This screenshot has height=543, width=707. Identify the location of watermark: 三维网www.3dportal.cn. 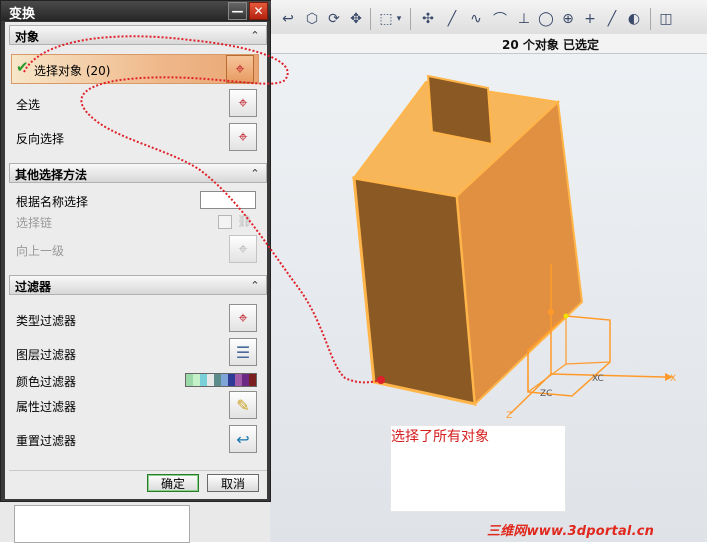
(571, 531).